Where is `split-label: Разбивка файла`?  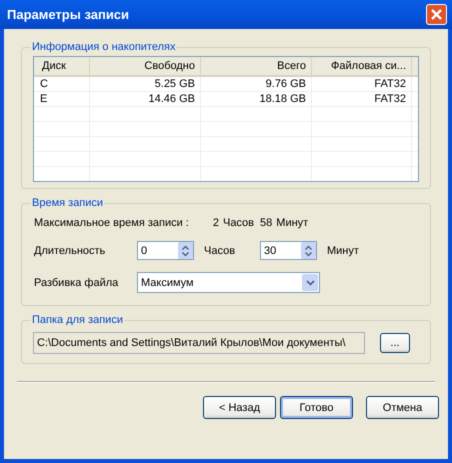
split-label: Разбивка файла is located at coordinates (76, 282).